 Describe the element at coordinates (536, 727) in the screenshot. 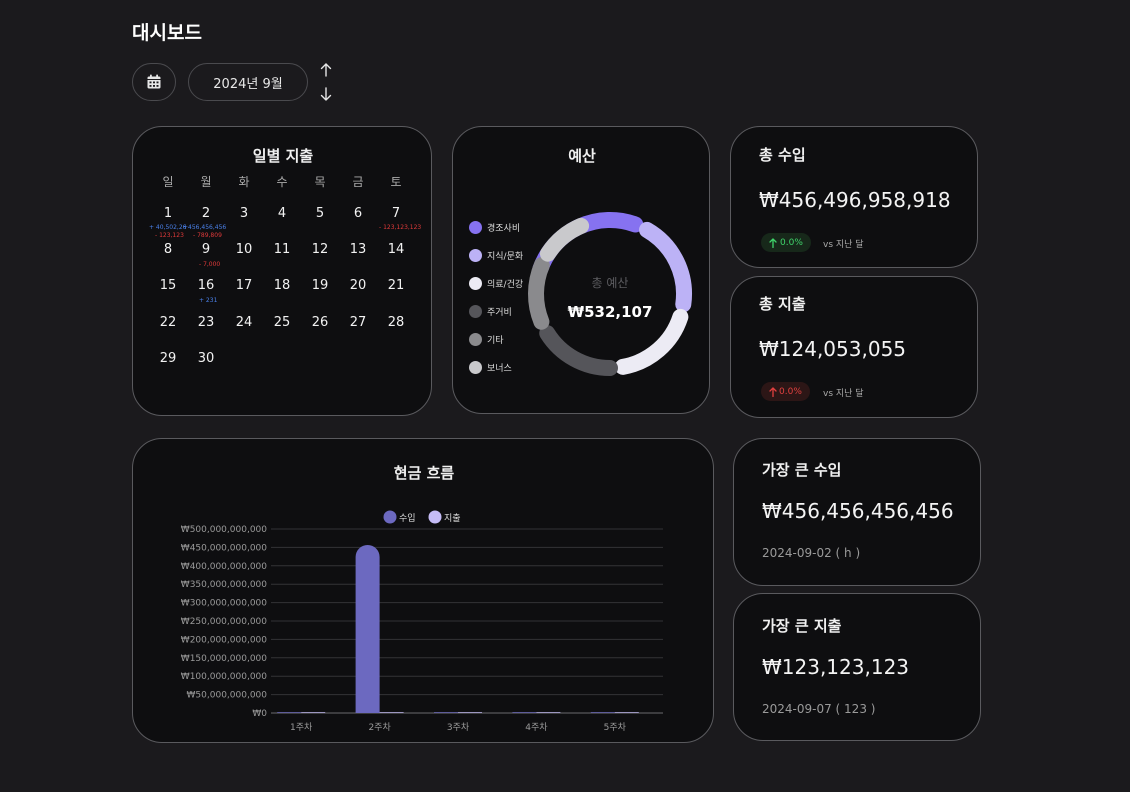

I see `x-tick-label: 4주차` at that location.